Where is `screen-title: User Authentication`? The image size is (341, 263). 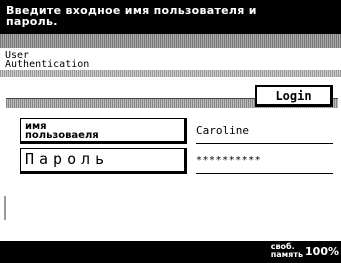
screen-title: User Authentication is located at coordinates (47, 60).